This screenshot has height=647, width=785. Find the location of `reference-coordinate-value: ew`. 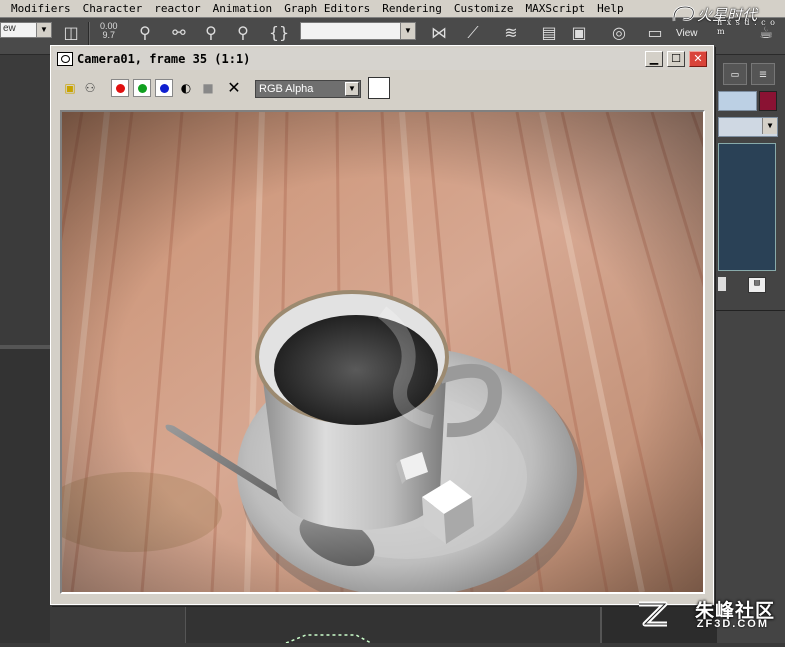

reference-coordinate-value: ew is located at coordinates (9, 28).